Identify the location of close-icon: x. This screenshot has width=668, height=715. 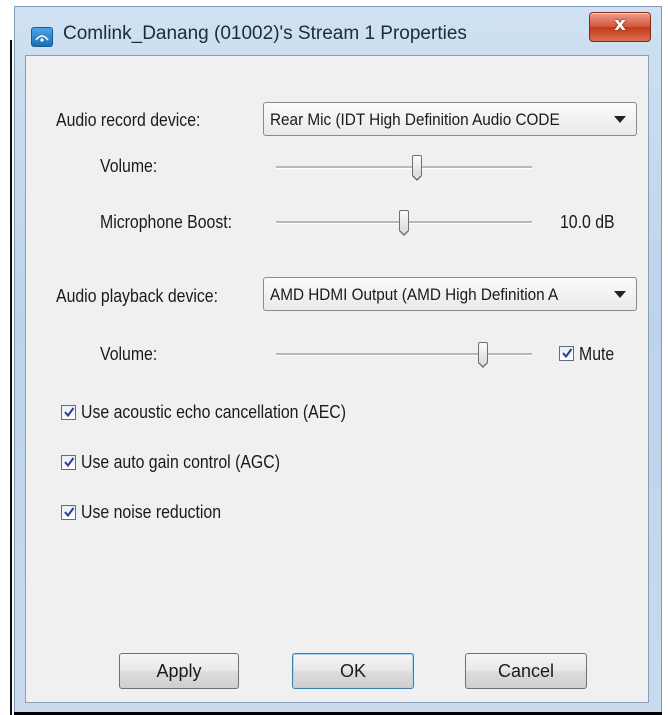
(620, 24).